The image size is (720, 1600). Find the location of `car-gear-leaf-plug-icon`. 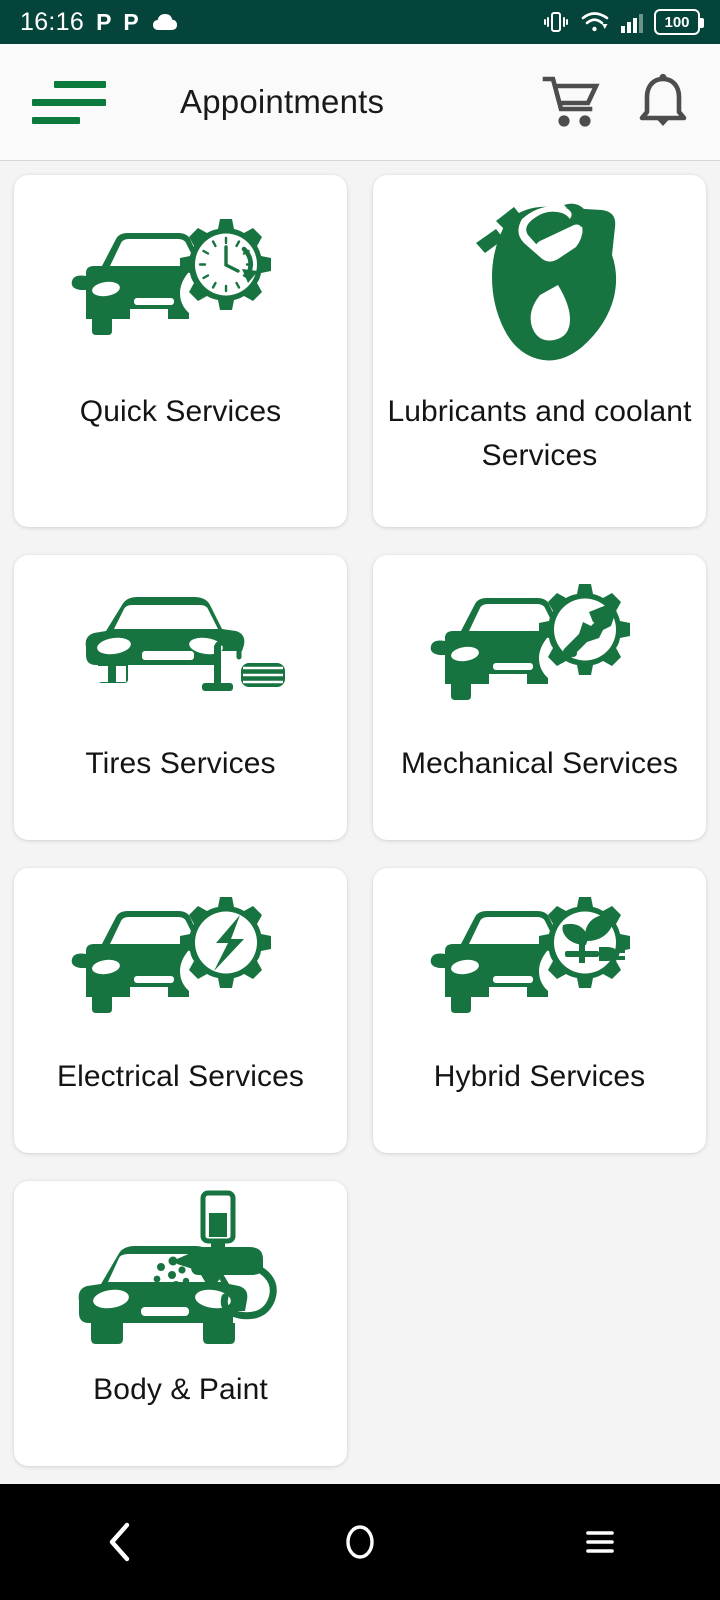

car-gear-leaf-plug-icon is located at coordinates (539, 960).